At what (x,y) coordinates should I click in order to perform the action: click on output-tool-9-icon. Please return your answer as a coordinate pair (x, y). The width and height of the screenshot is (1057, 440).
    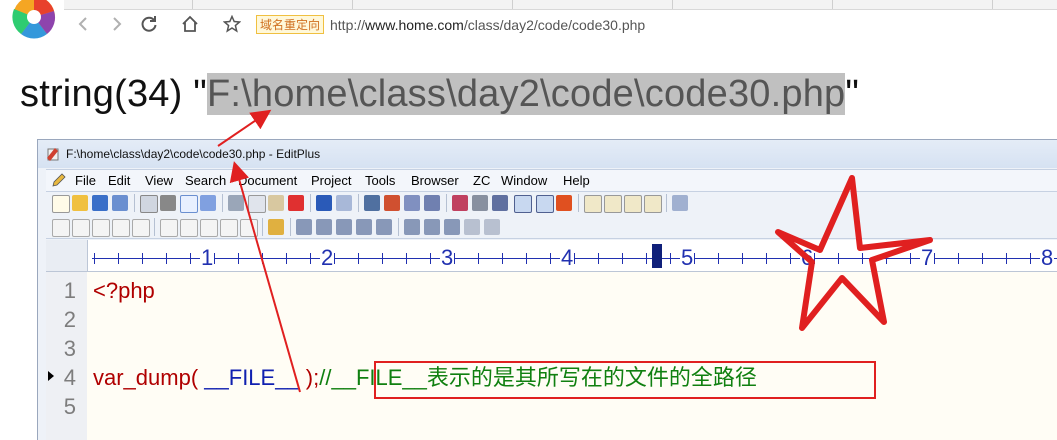
    Looking at the image, I should click on (472, 227).